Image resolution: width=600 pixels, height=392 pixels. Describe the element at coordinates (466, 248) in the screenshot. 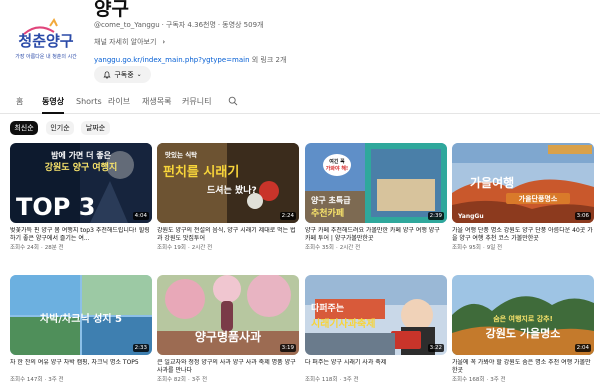

I see `video-views: 조회수 95회` at that location.